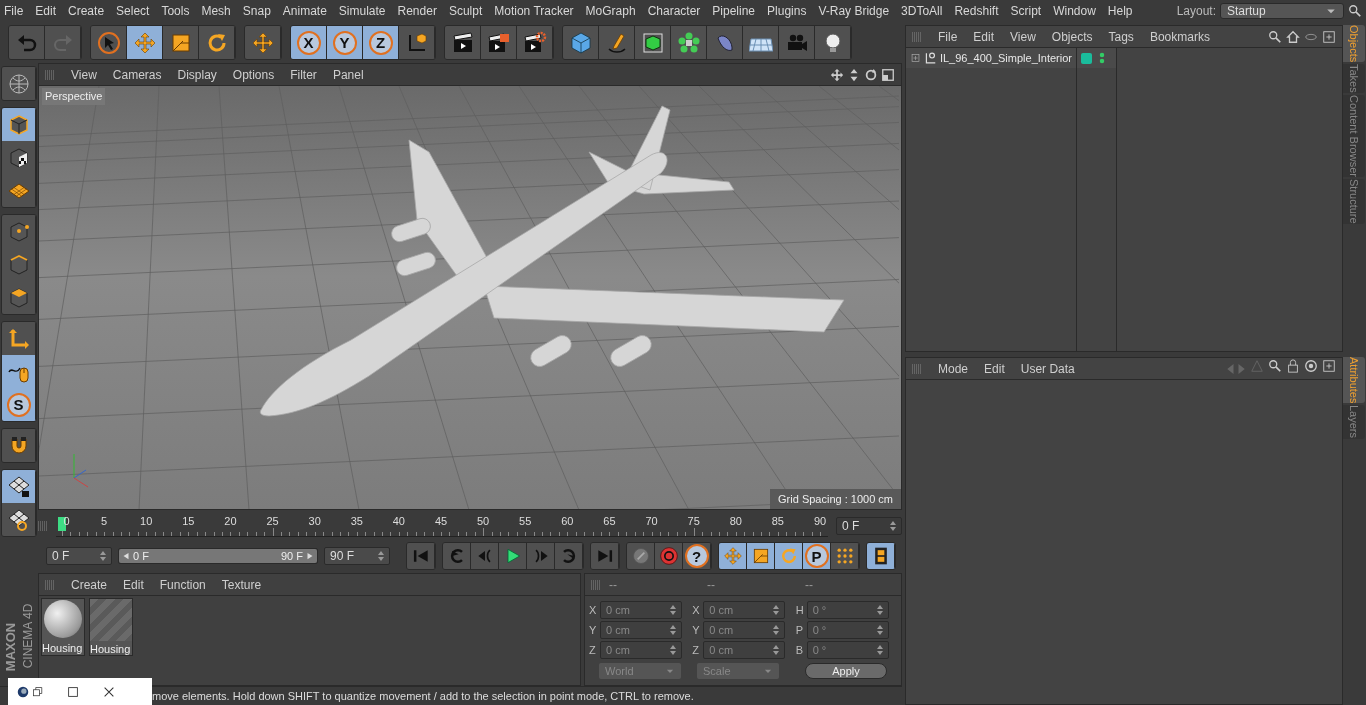 The image size is (1366, 705). I want to click on menu-item: Filter, so click(303, 74).